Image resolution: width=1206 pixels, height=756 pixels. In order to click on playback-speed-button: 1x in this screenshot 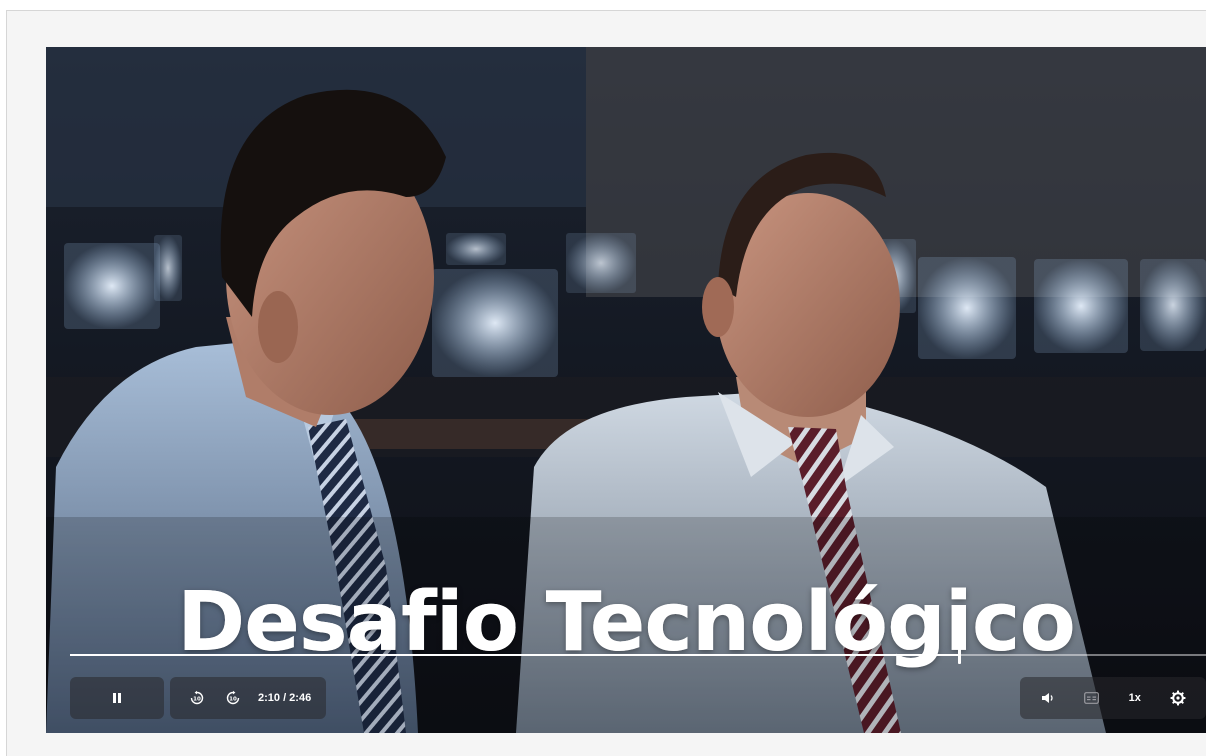, I will do `click(1135, 698)`.